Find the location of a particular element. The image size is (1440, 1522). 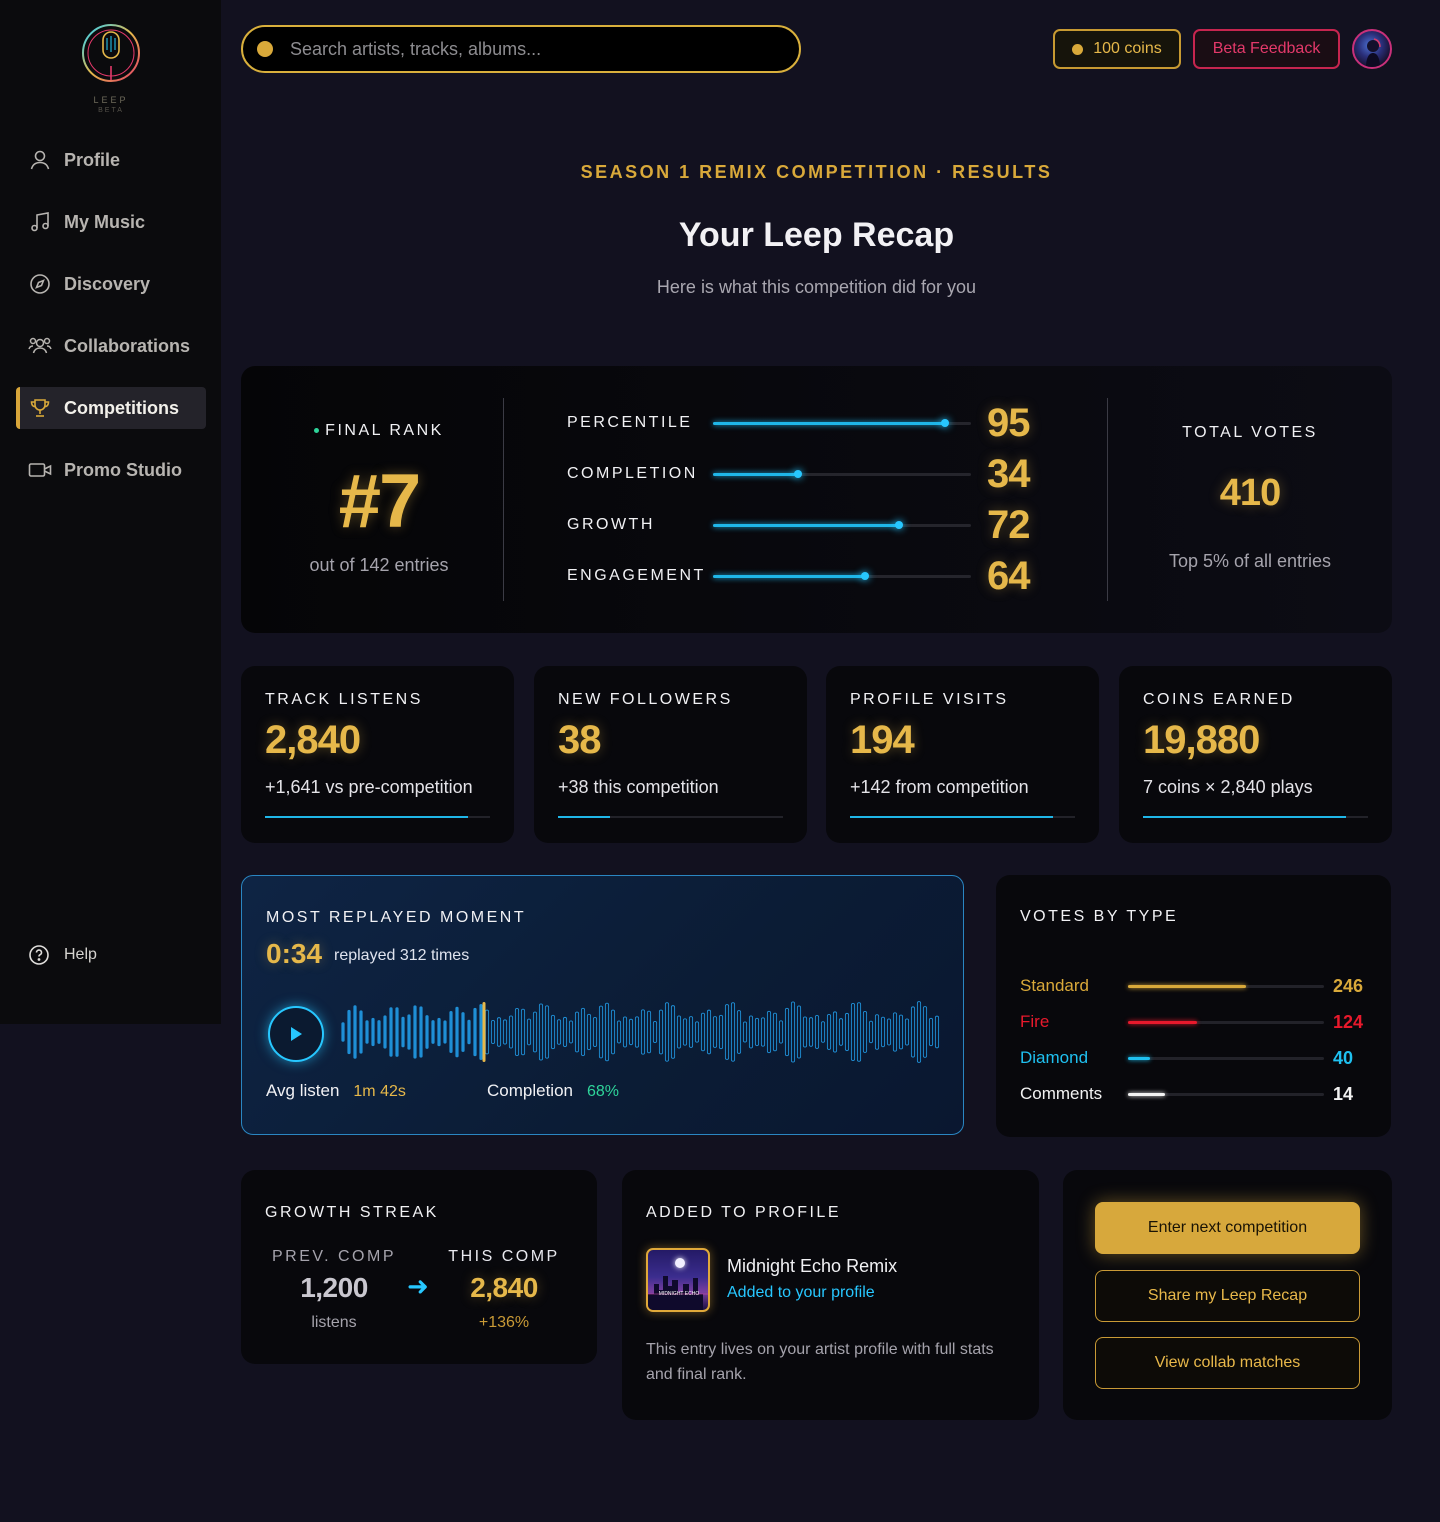

search-bar is located at coordinates (521, 49).